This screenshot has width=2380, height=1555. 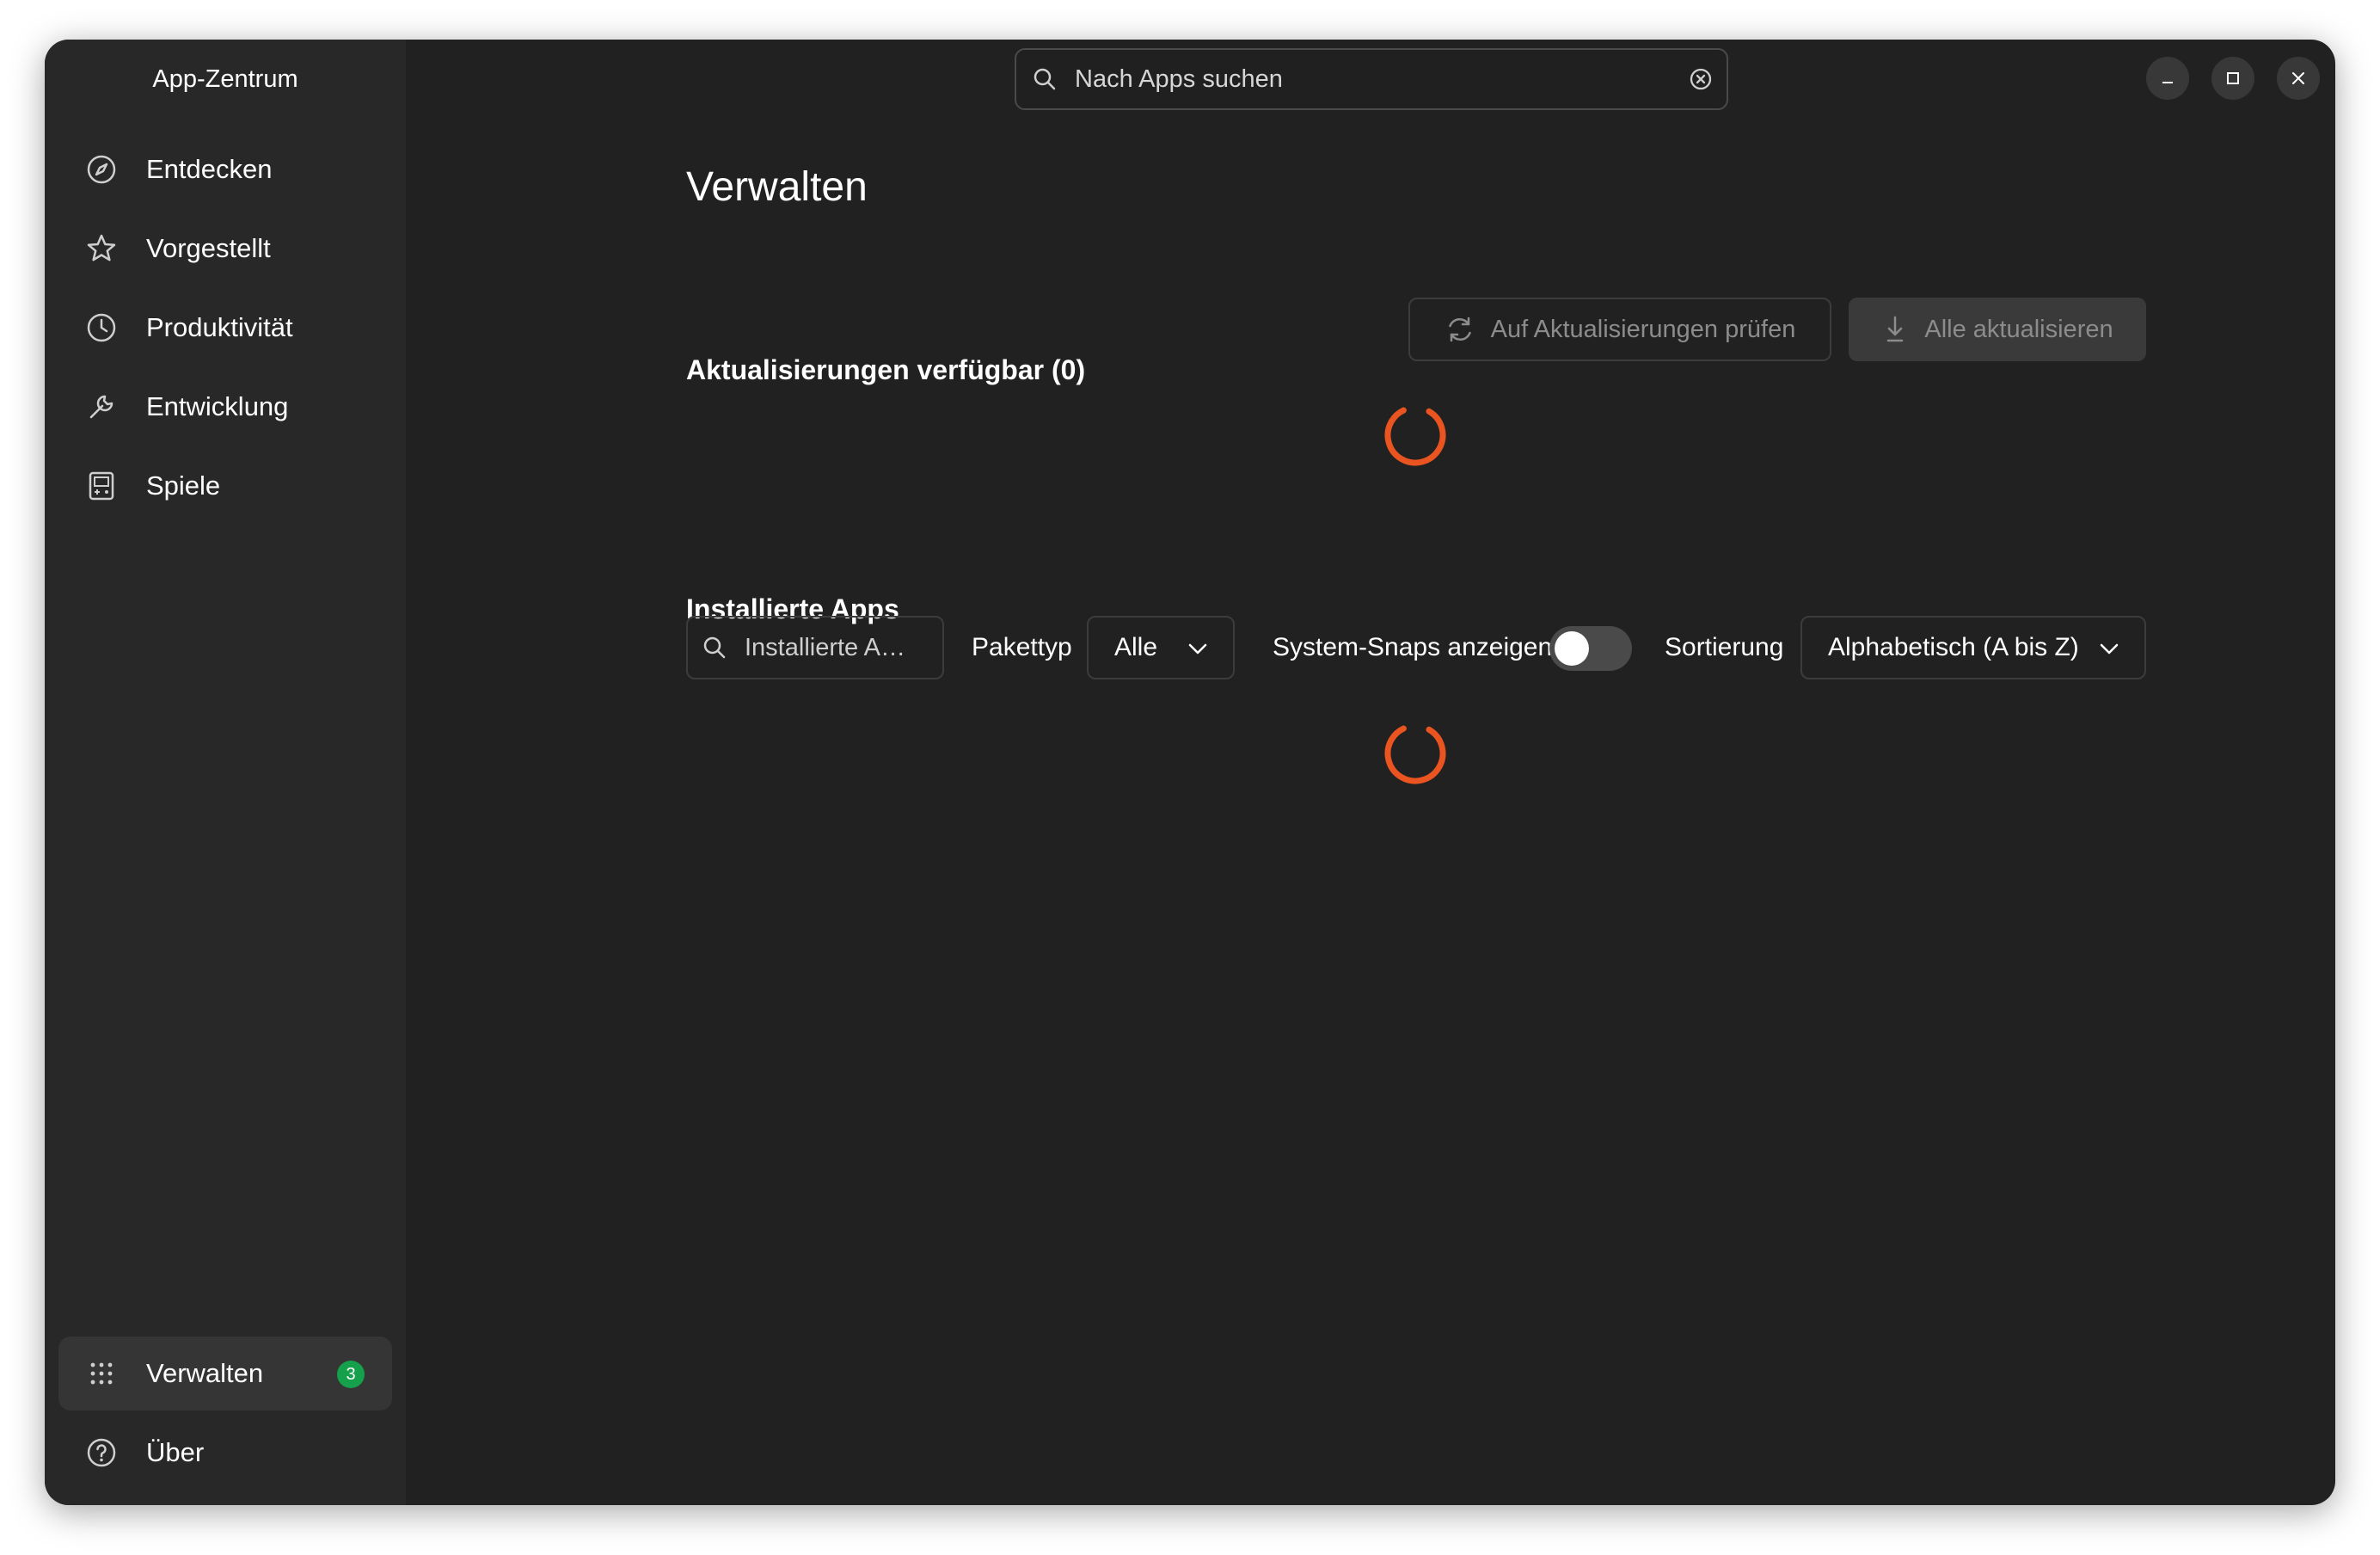 What do you see at coordinates (1953, 647) in the screenshot?
I see `sort-value: Alphabetisch (A bis Z)` at bounding box center [1953, 647].